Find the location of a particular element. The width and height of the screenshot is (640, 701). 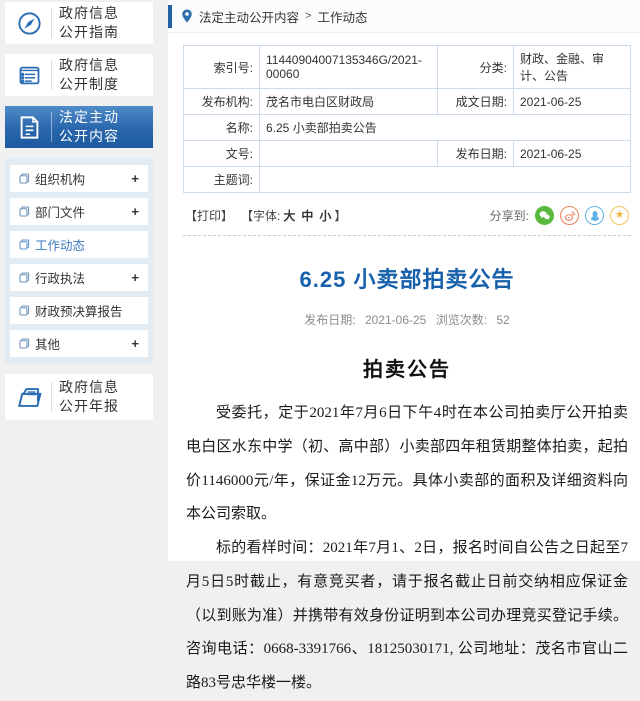

doc-number-value is located at coordinates (348, 153).